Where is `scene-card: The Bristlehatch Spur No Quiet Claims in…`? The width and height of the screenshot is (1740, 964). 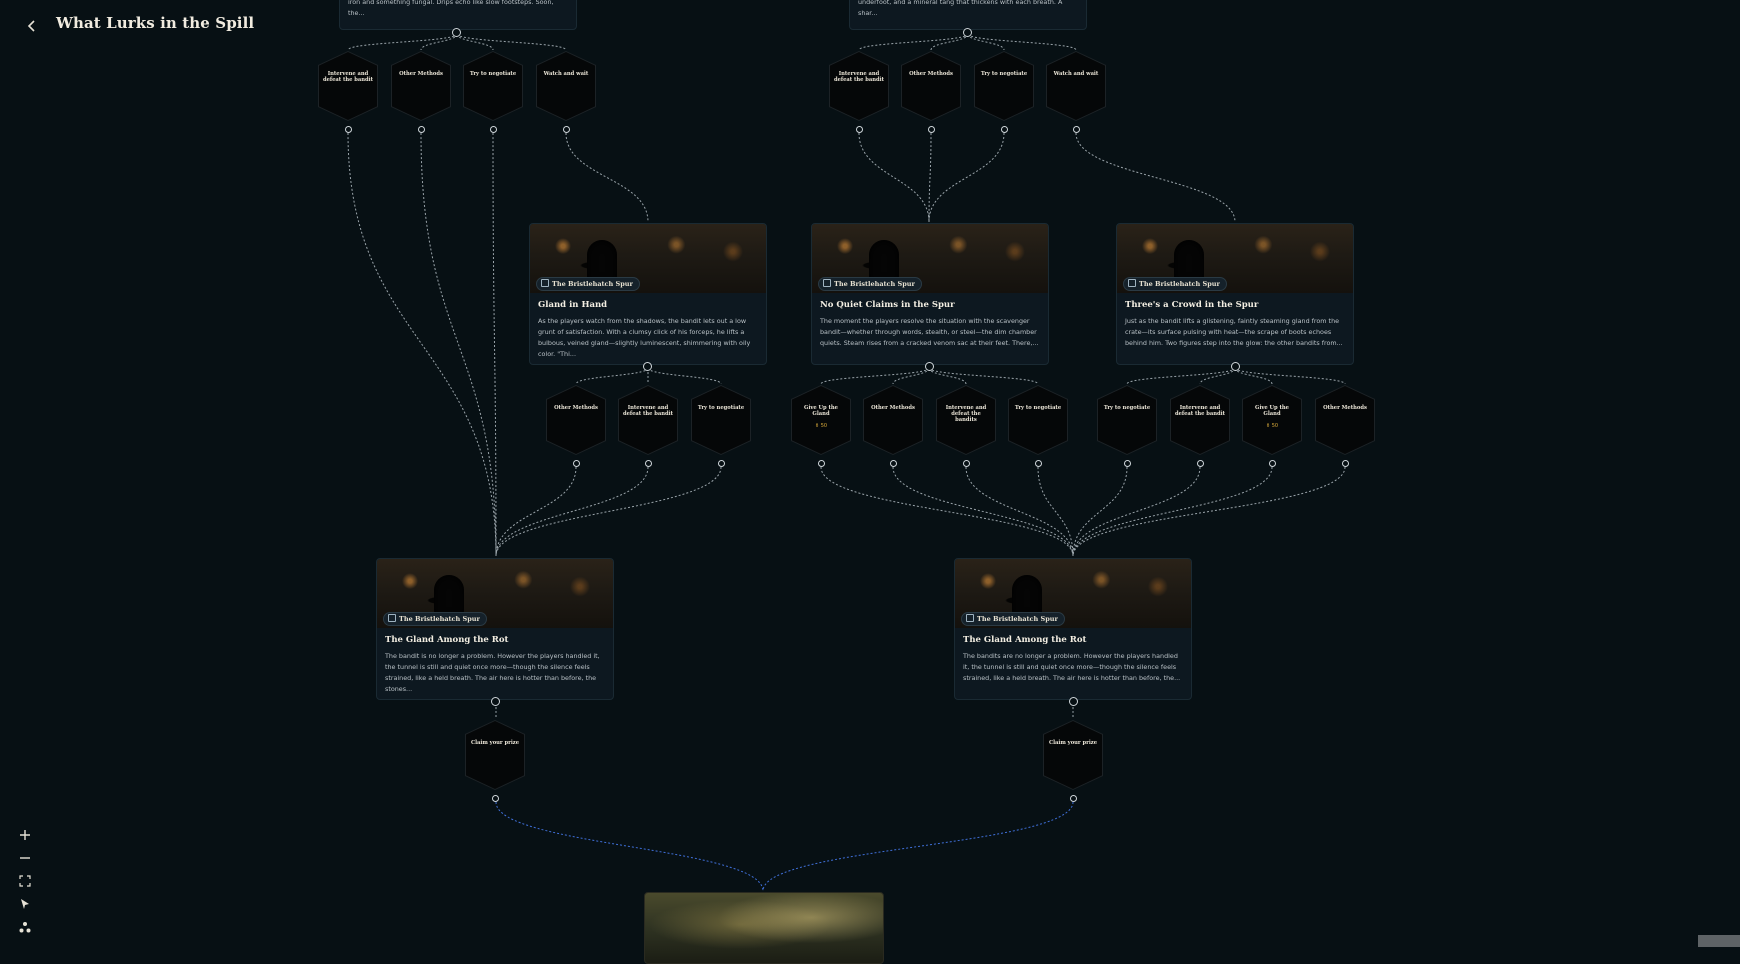 scene-card: The Bristlehatch Spur No Quiet Claims in… is located at coordinates (930, 294).